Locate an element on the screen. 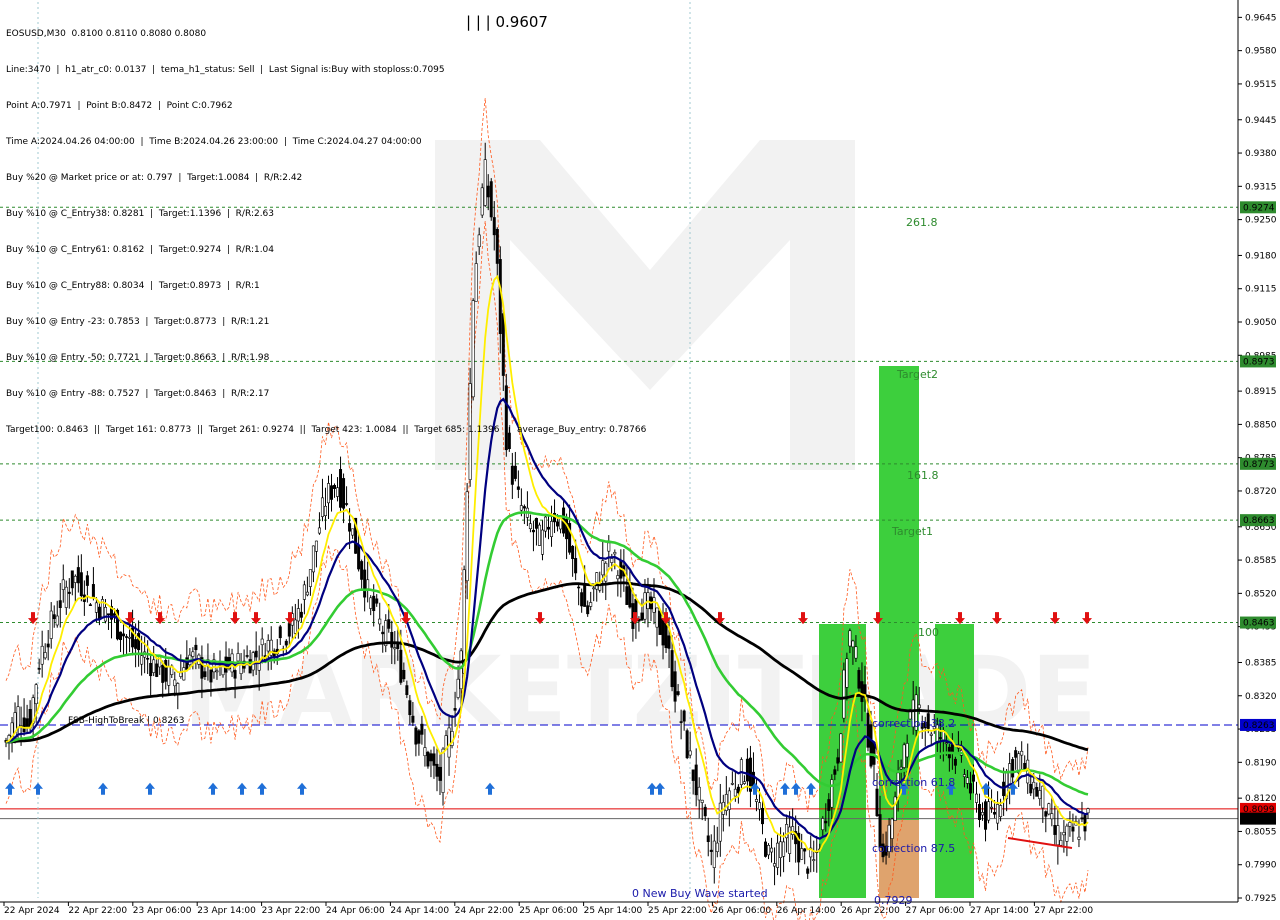 The height and width of the screenshot is (920, 1280). level-label: 100 is located at coordinates (928, 632).